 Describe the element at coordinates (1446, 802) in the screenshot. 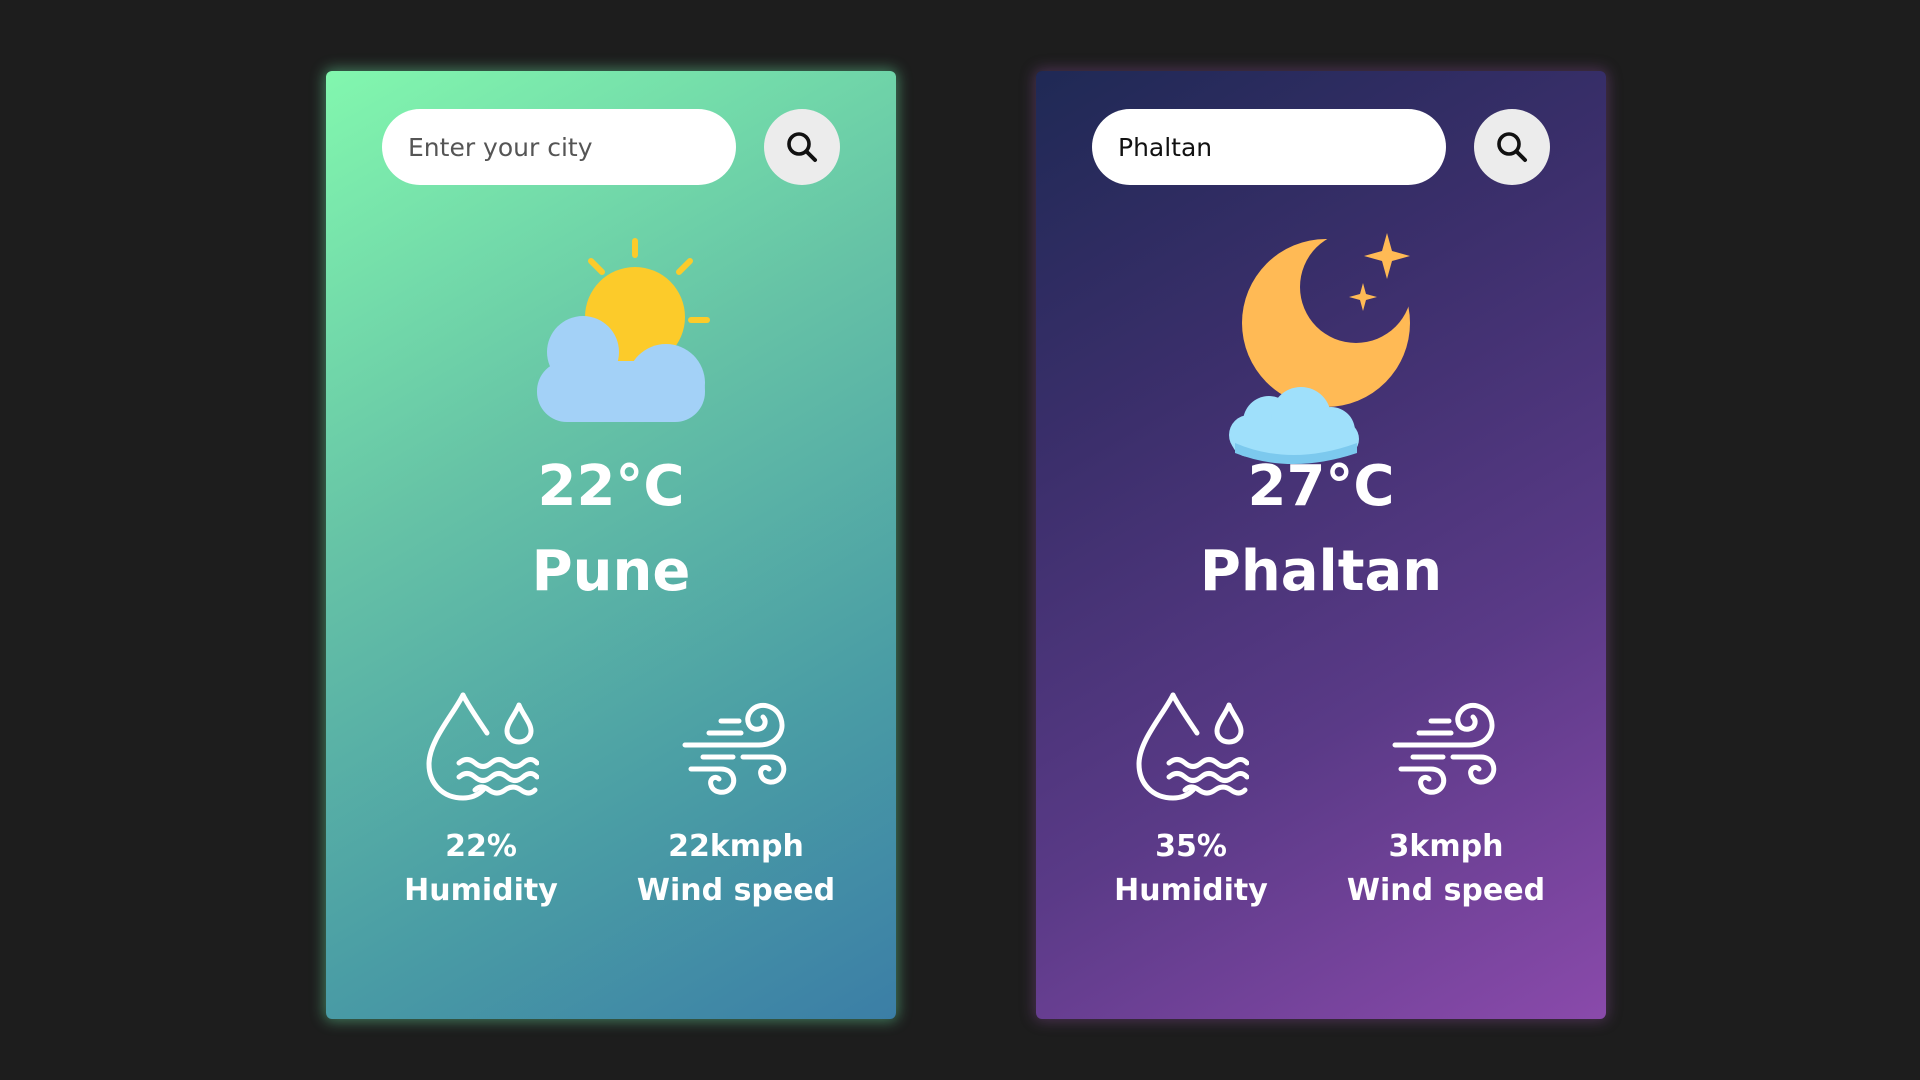

I see `wind-stat: 3kmph Wind speed` at that location.